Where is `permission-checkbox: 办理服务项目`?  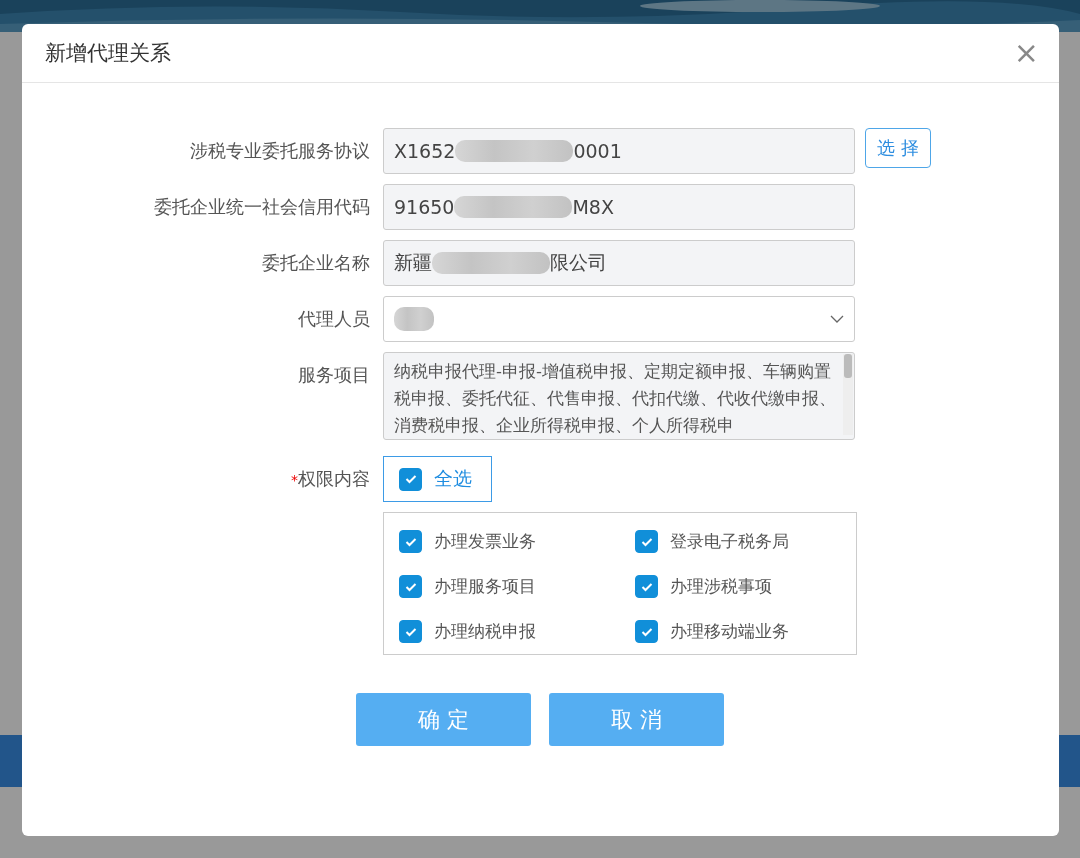
permission-checkbox: 办理服务项目 is located at coordinates (517, 586).